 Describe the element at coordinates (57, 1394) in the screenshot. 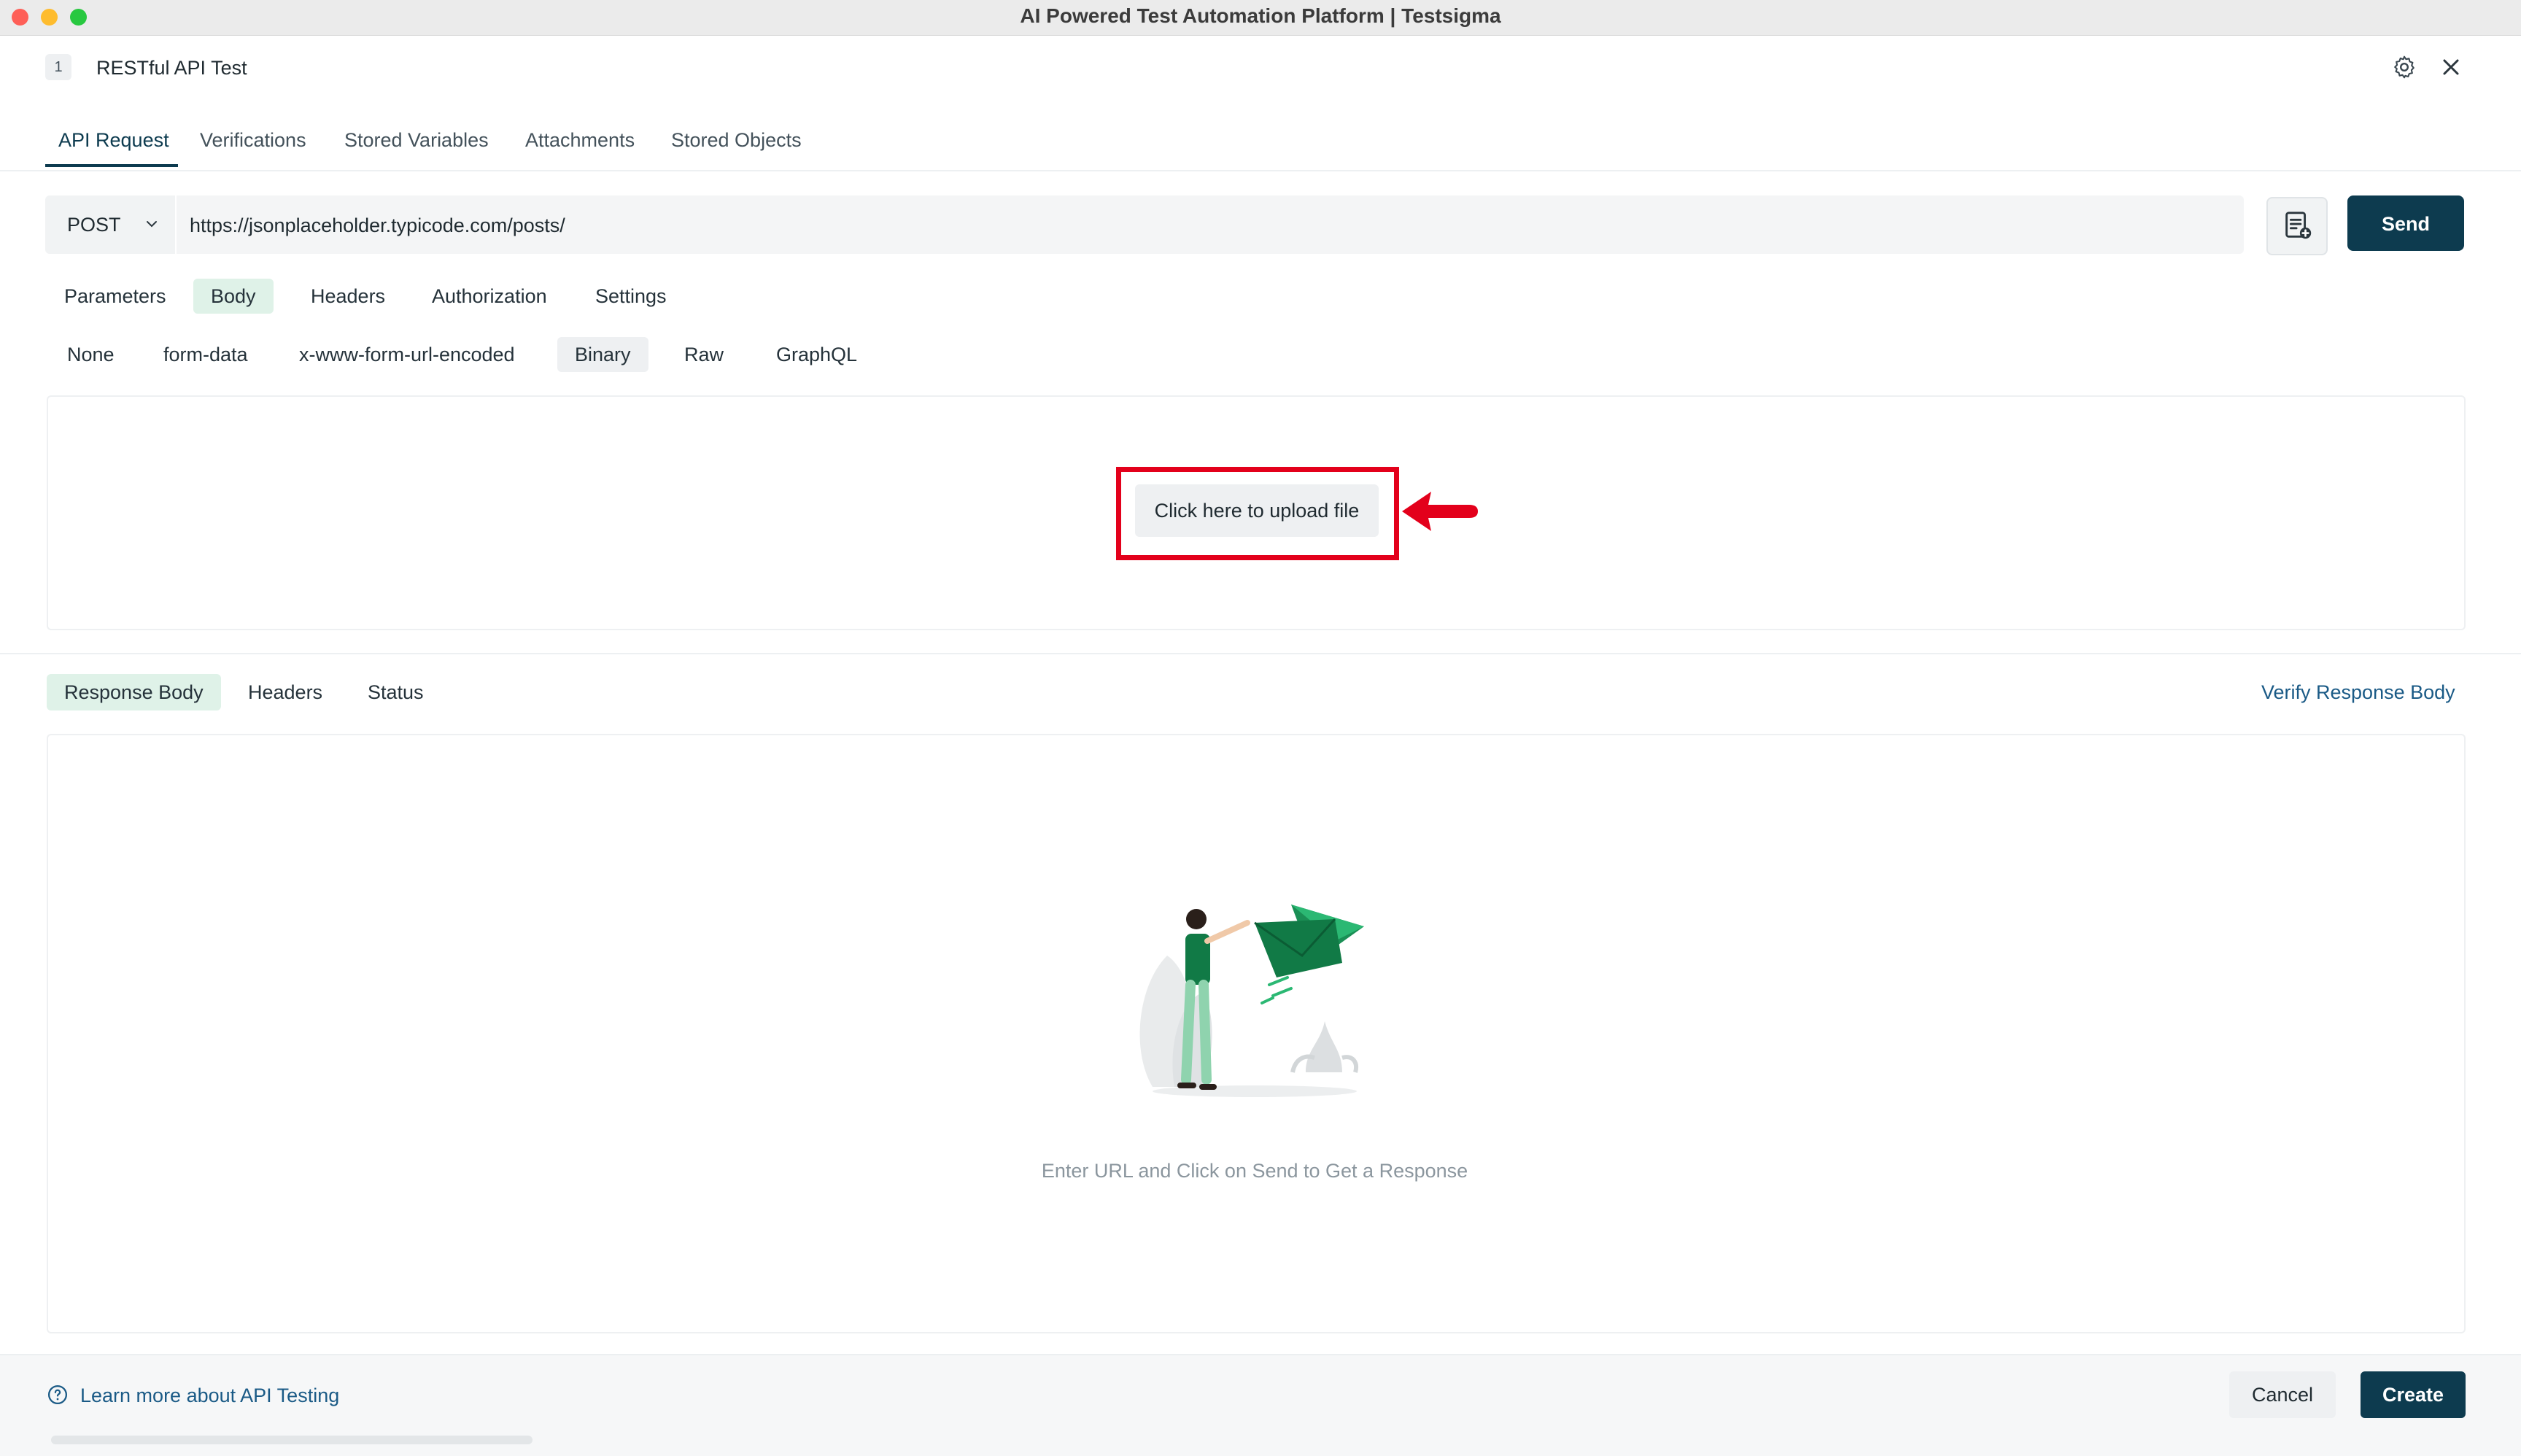

I see `help-icon` at that location.